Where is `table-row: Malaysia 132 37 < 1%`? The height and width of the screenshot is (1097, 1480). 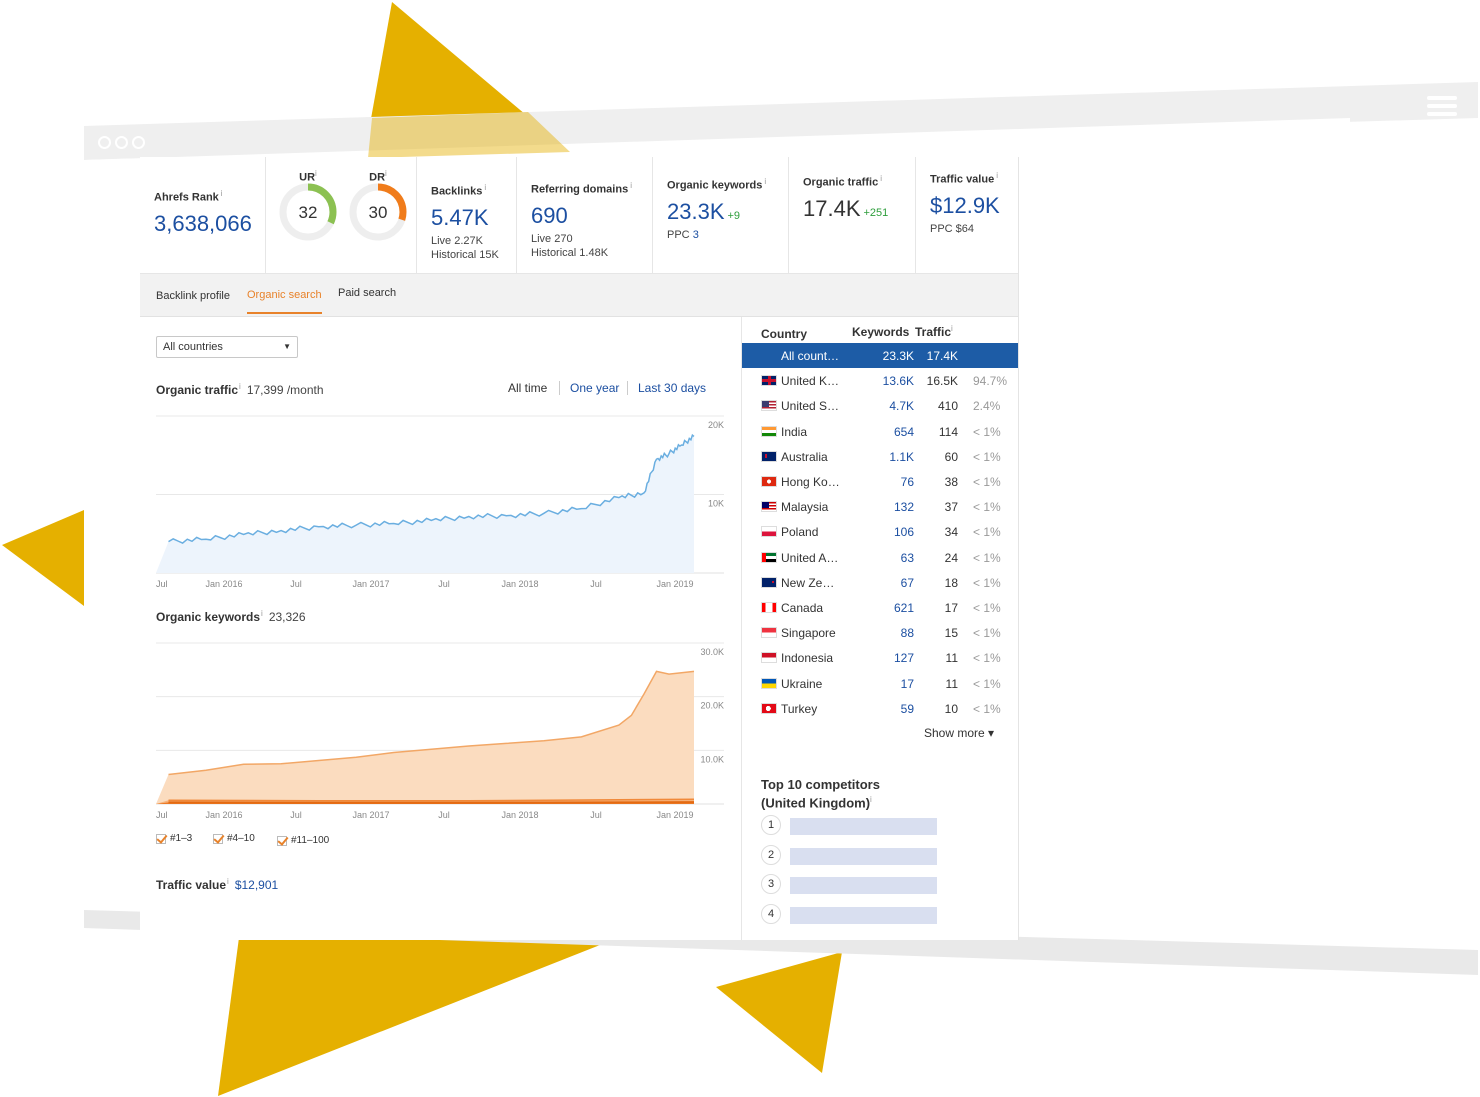
table-row: Malaysia 132 37 < 1% is located at coordinates (880, 506).